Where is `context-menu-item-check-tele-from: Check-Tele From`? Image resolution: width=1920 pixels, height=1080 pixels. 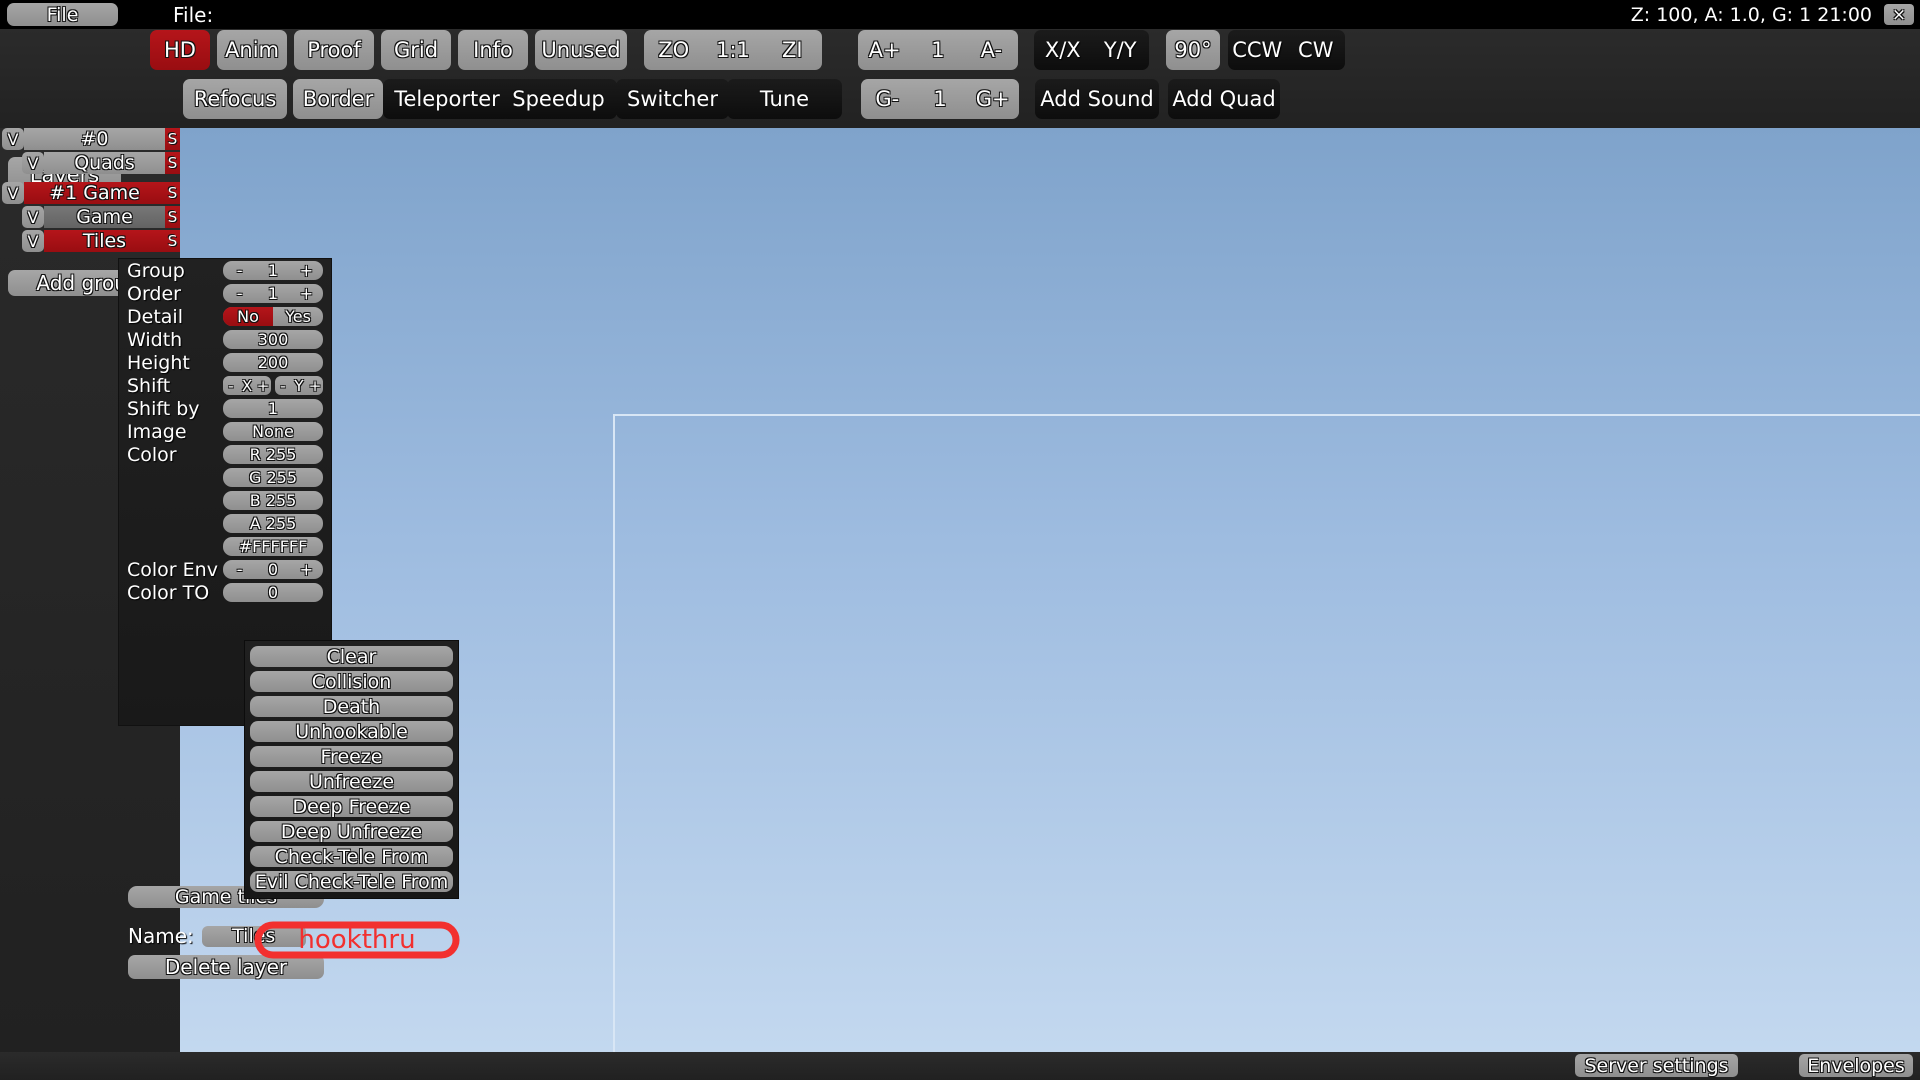
context-menu-item-check-tele-from: Check-Tele From is located at coordinates (351, 857).